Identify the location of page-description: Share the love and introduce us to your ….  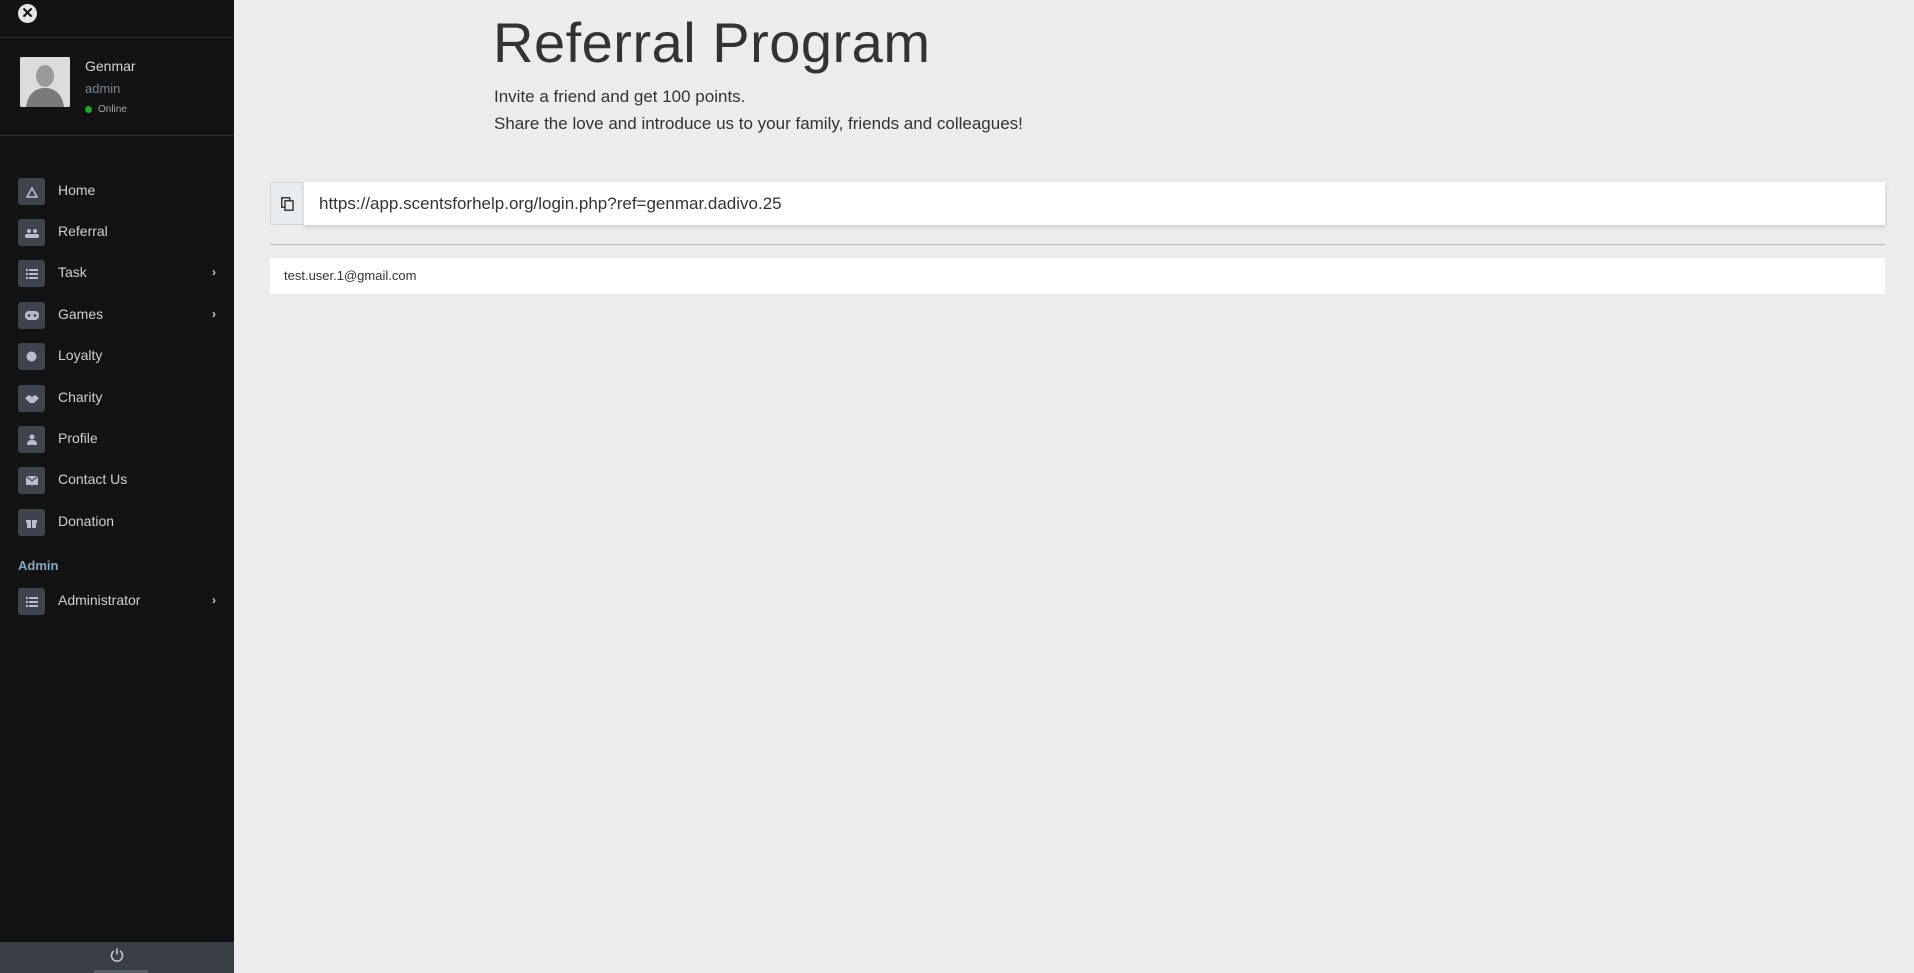
(758, 123).